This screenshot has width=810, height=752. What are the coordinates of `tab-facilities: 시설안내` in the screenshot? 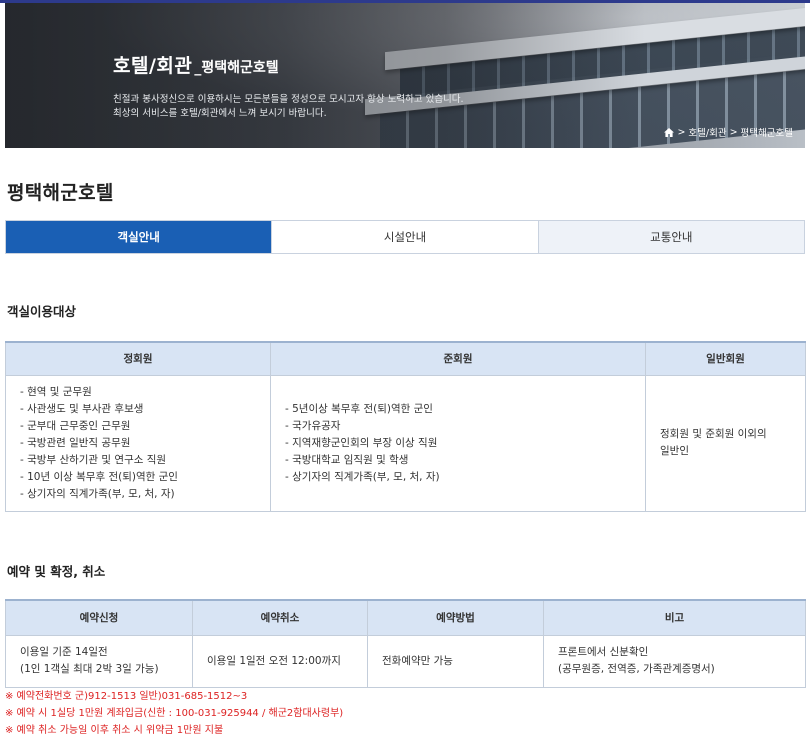 It's located at (405, 237).